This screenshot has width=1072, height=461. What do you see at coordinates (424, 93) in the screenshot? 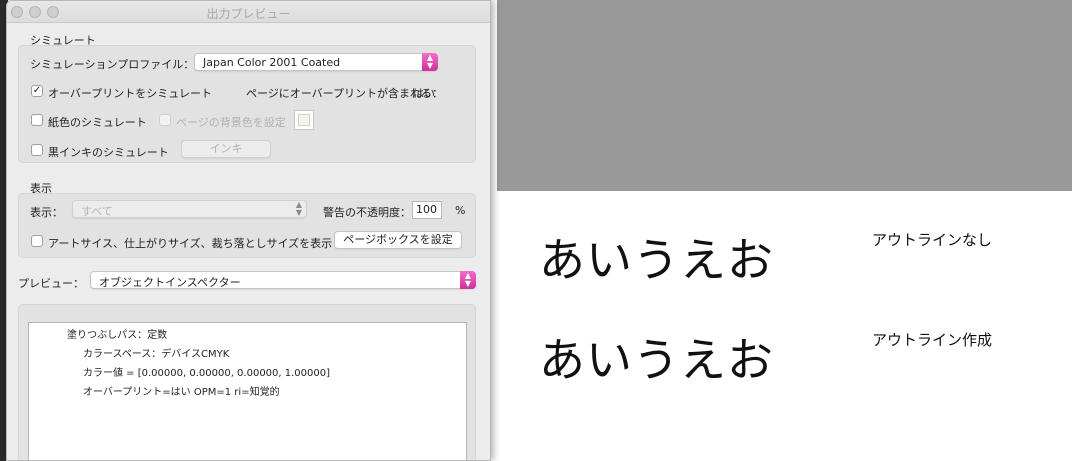
I see `page-has-overprint-value: はい` at bounding box center [424, 93].